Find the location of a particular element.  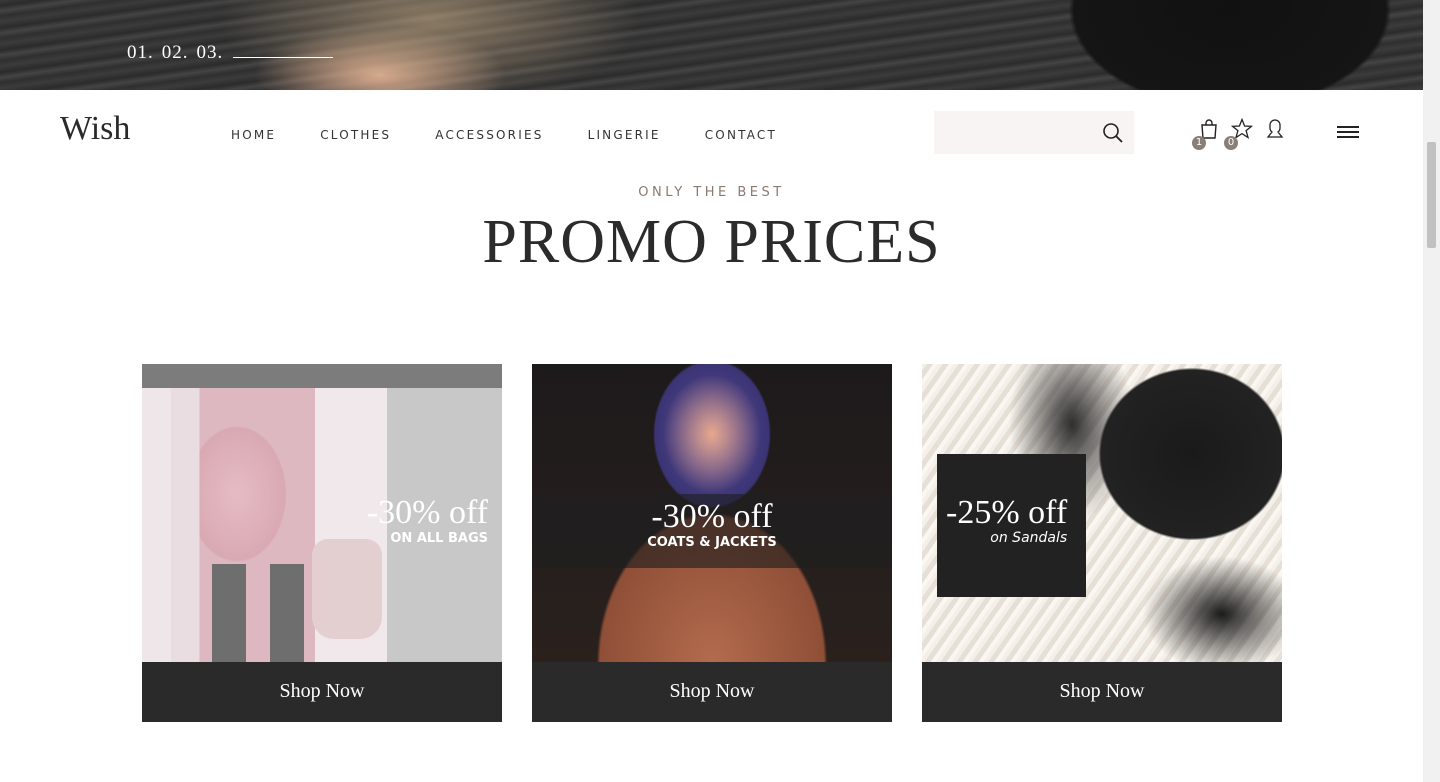

nav-clothes: CLOTHES is located at coordinates (355, 135).